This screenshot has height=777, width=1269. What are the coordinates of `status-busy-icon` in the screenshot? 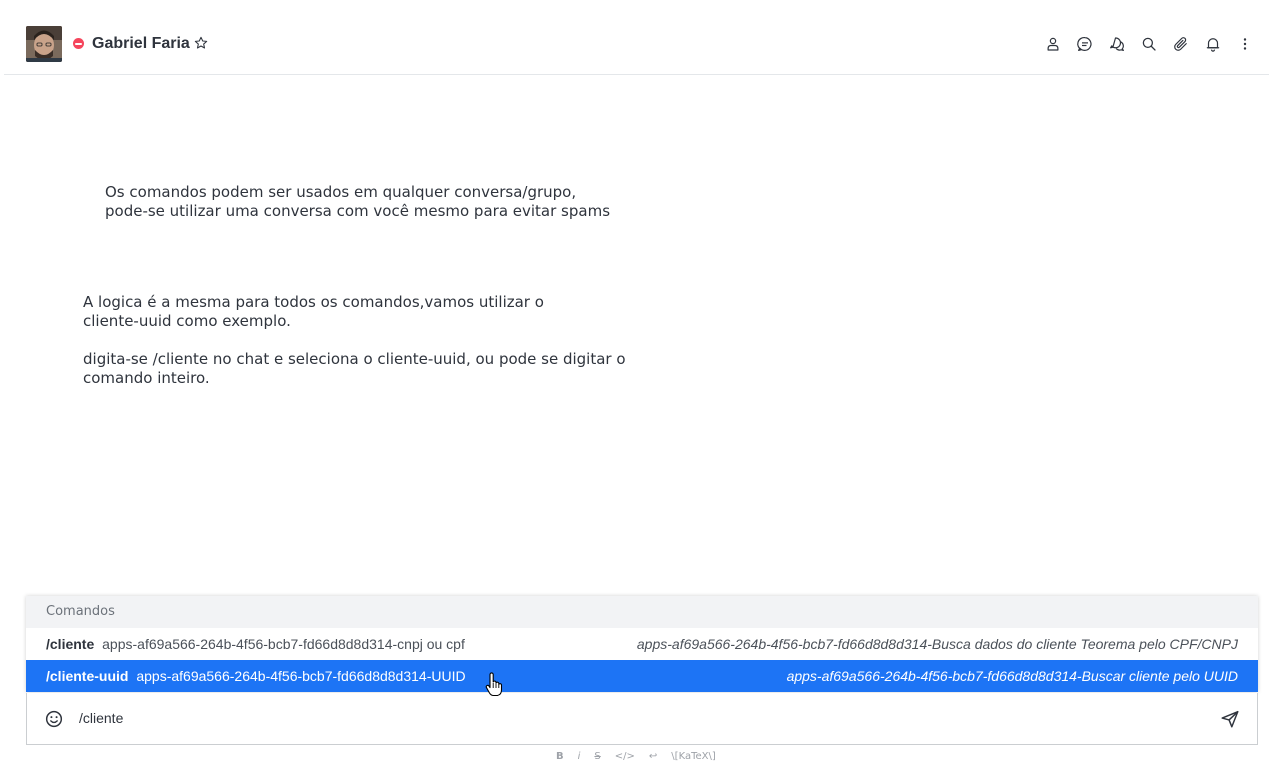 It's located at (78, 43).